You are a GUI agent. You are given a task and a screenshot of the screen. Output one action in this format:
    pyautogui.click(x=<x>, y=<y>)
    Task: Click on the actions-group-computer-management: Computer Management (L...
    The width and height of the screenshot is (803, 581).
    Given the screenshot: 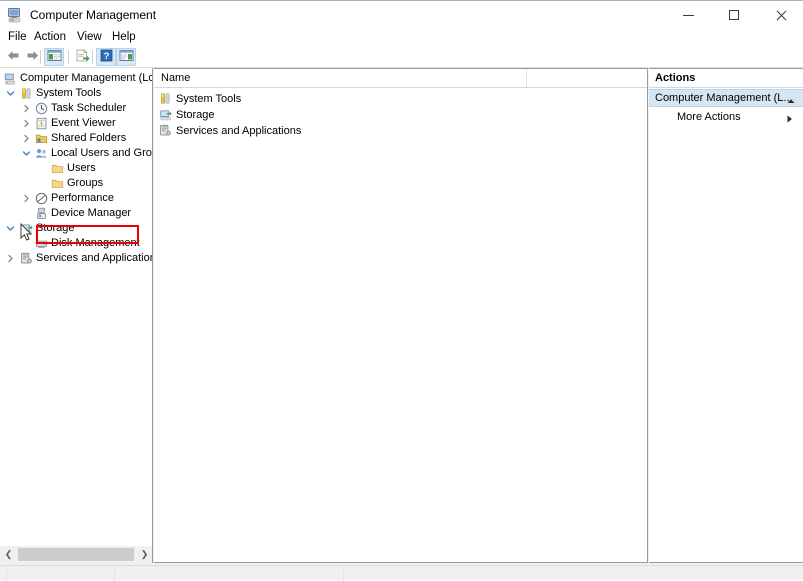 What is the action you would take?
    pyautogui.click(x=726, y=98)
    